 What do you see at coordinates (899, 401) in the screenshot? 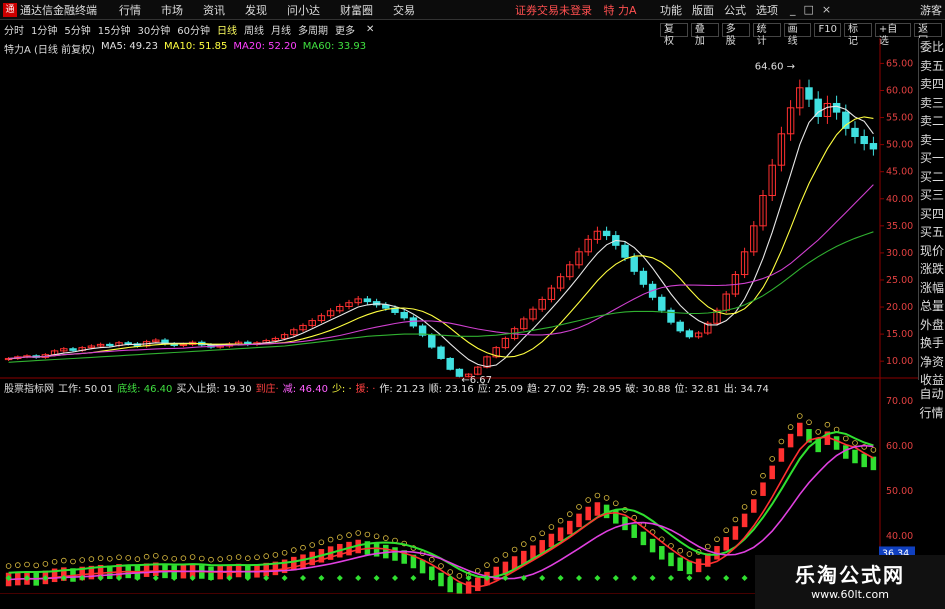
I see `indicator-tick-label: 70.00` at bounding box center [899, 401].